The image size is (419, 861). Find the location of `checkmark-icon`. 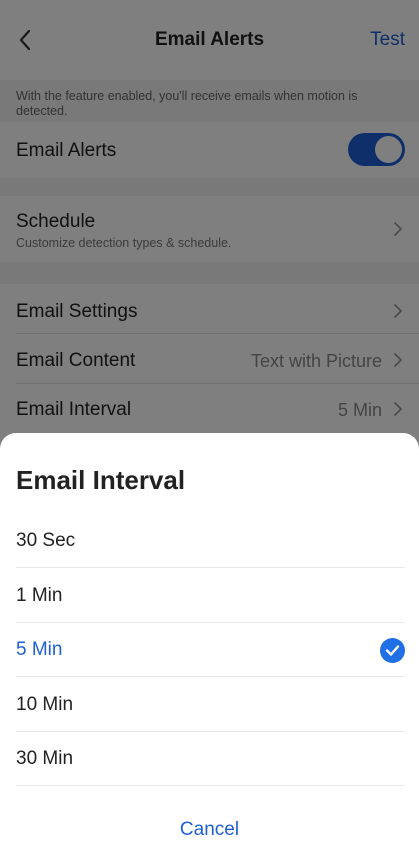

checkmark-icon is located at coordinates (392, 650).